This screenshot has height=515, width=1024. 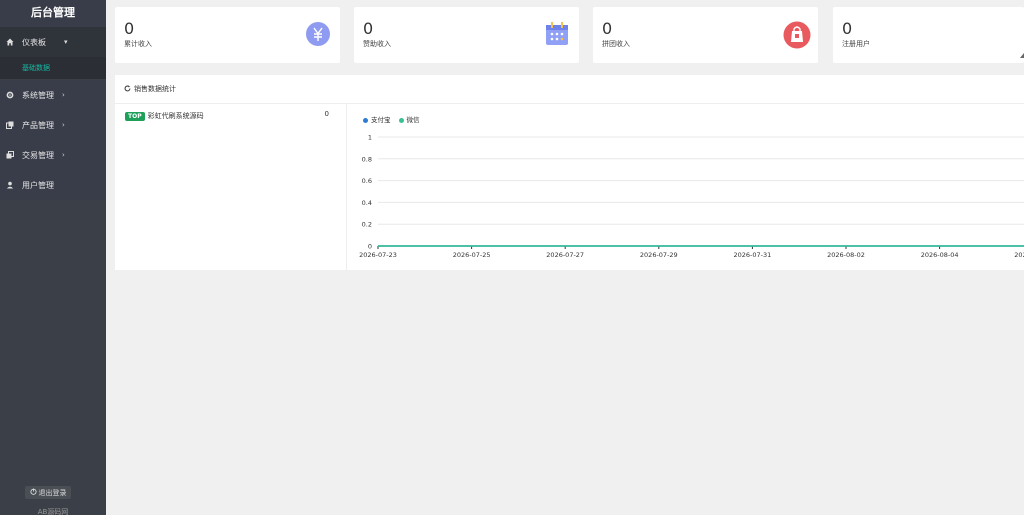 I want to click on stat-label: 赞助收入, so click(x=377, y=44).